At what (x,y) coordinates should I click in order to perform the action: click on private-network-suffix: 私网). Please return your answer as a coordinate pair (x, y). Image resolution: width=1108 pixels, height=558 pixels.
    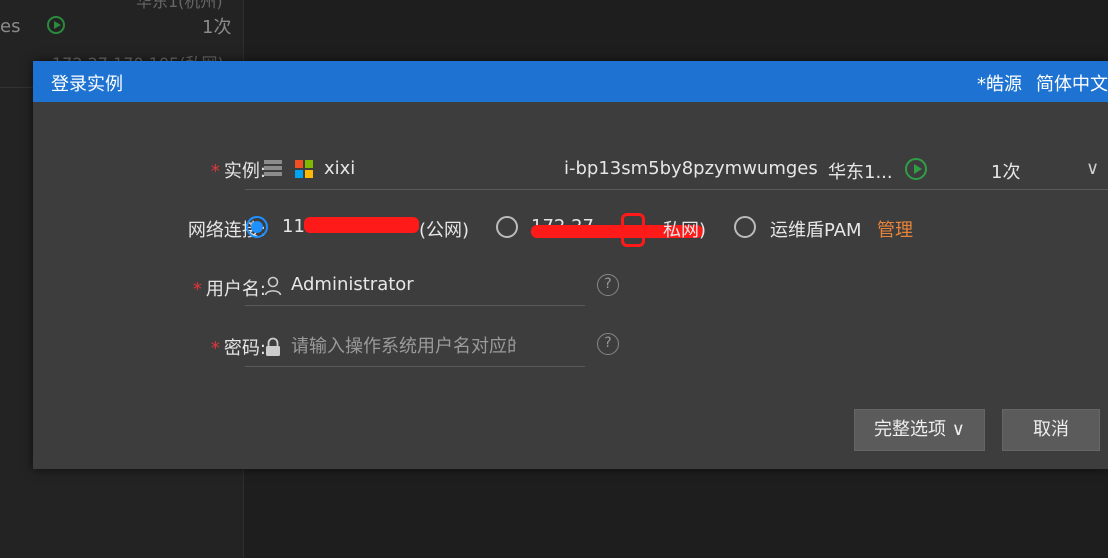
    Looking at the image, I should click on (685, 230).